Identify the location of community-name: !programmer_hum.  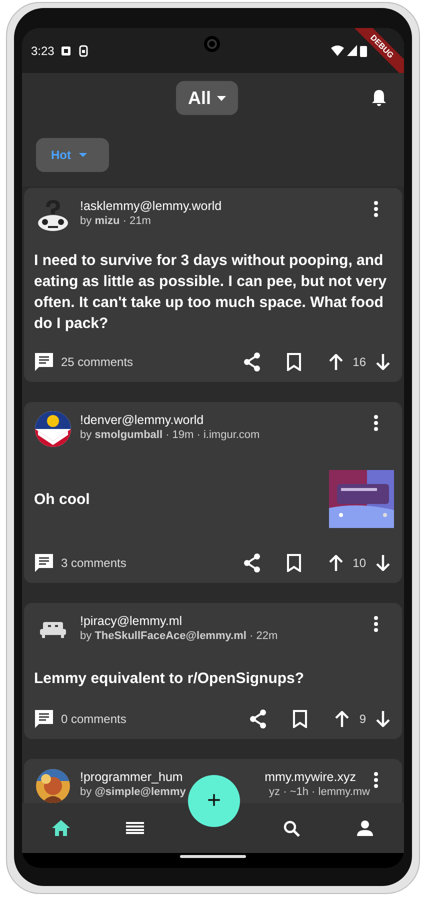
(131, 777).